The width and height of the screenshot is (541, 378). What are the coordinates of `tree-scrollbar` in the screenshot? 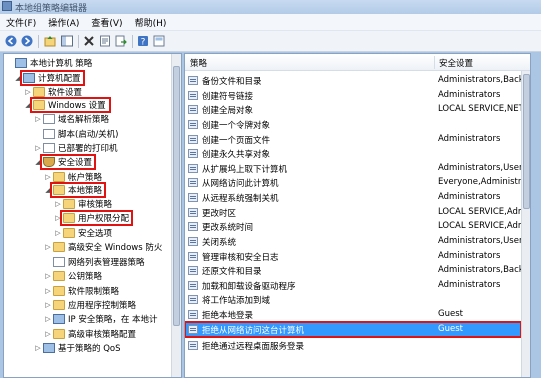 It's located at (176, 215).